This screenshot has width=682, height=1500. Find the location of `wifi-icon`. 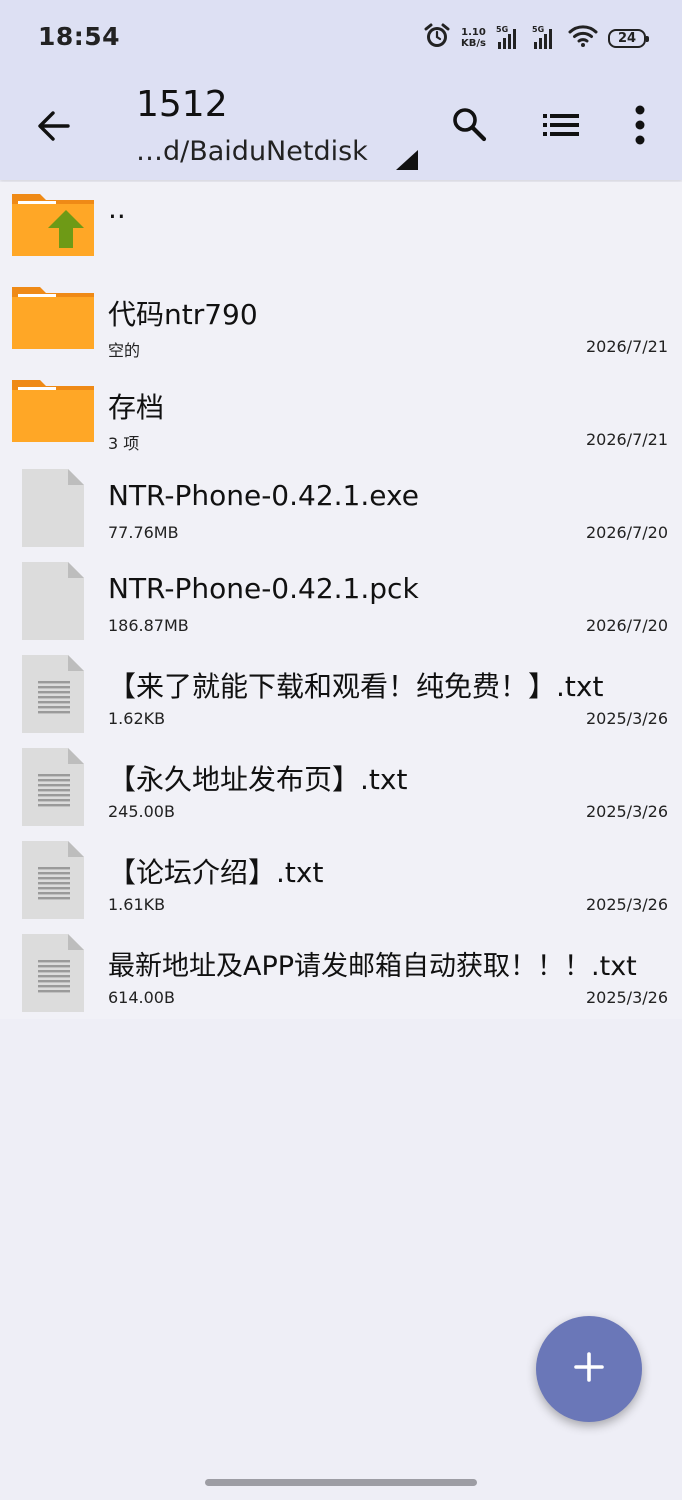

wifi-icon is located at coordinates (583, 38).